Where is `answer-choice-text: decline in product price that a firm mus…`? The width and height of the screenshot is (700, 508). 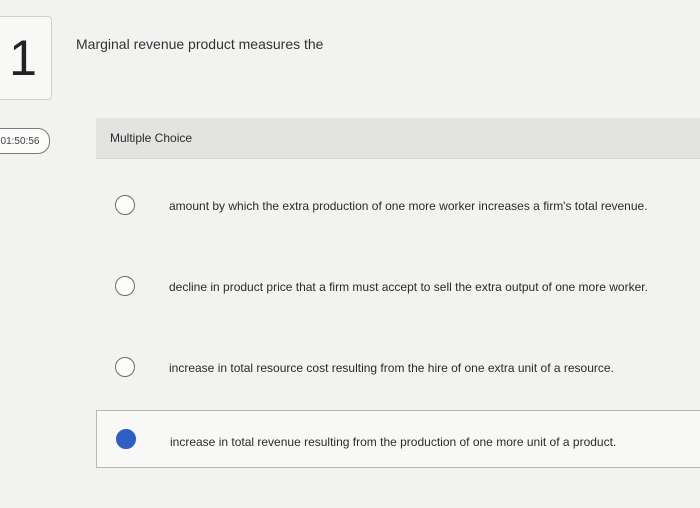 answer-choice-text: decline in product price that a firm mus… is located at coordinates (408, 287).